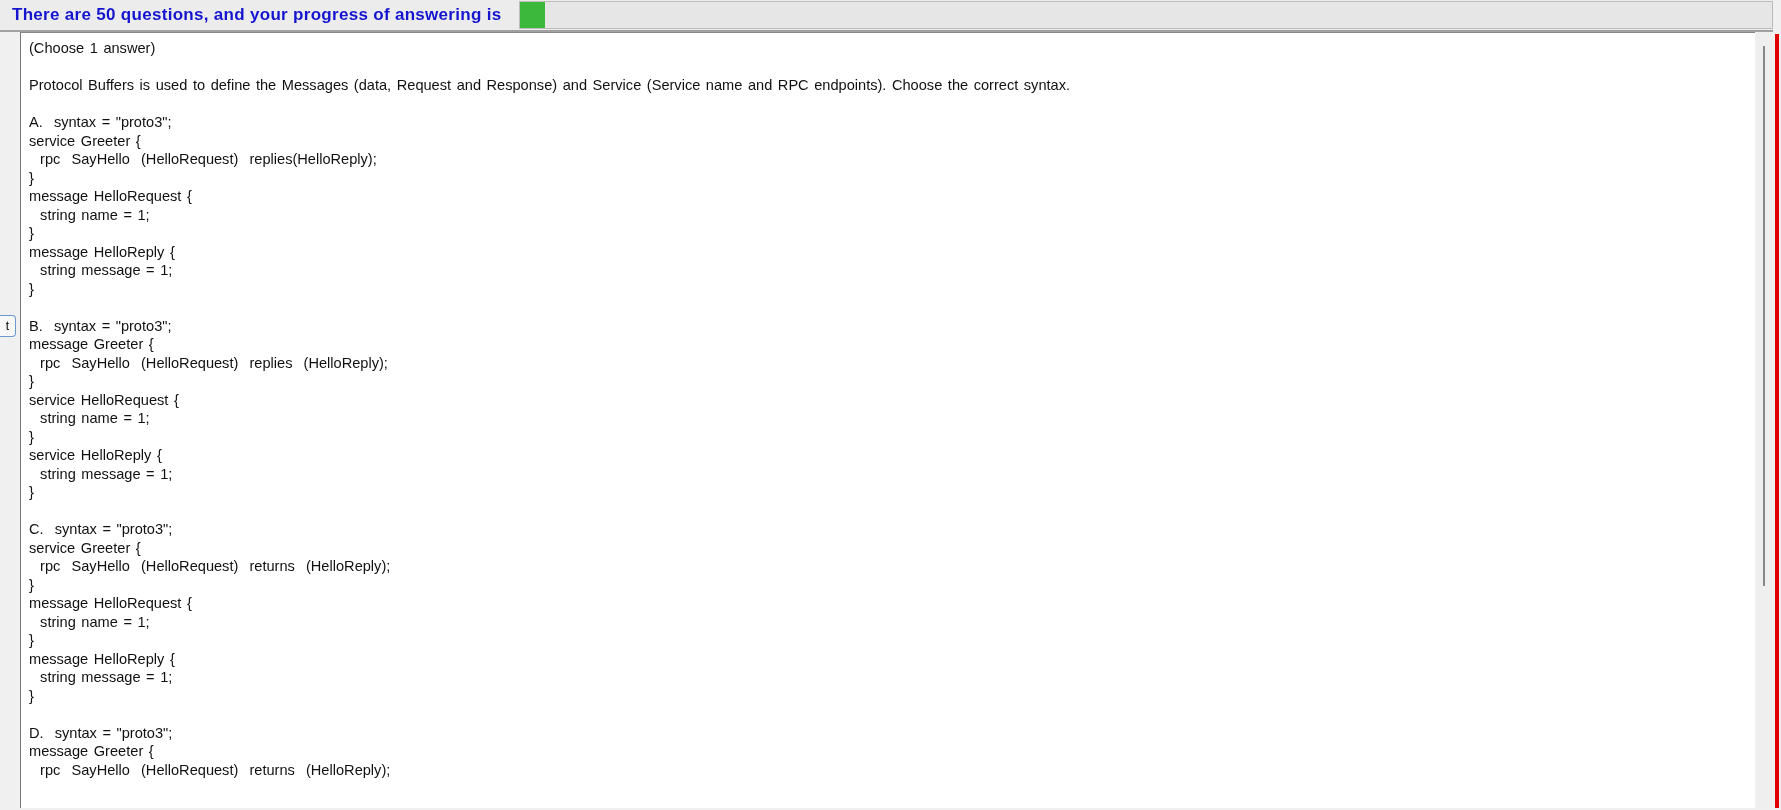  I want to click on option-text: A. syntax = "proto3";, so click(101, 122).